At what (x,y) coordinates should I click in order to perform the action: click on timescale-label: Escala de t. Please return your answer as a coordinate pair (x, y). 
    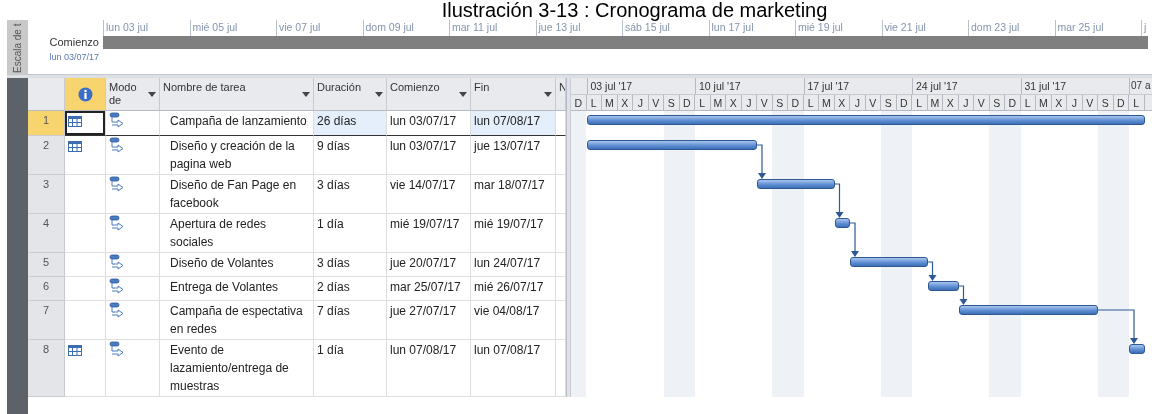
    Looking at the image, I should click on (17, 48).